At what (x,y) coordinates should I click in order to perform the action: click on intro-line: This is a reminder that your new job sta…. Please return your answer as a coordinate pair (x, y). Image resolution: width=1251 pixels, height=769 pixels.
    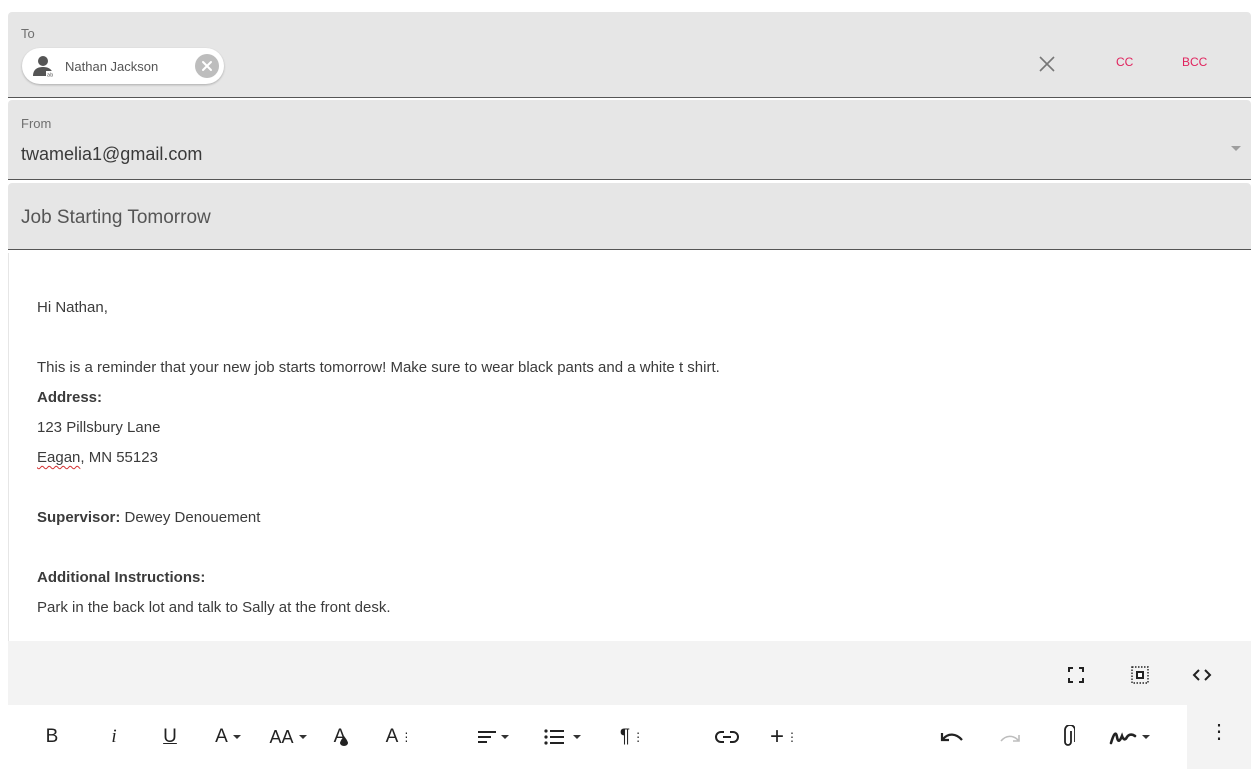
    Looking at the image, I should click on (378, 367).